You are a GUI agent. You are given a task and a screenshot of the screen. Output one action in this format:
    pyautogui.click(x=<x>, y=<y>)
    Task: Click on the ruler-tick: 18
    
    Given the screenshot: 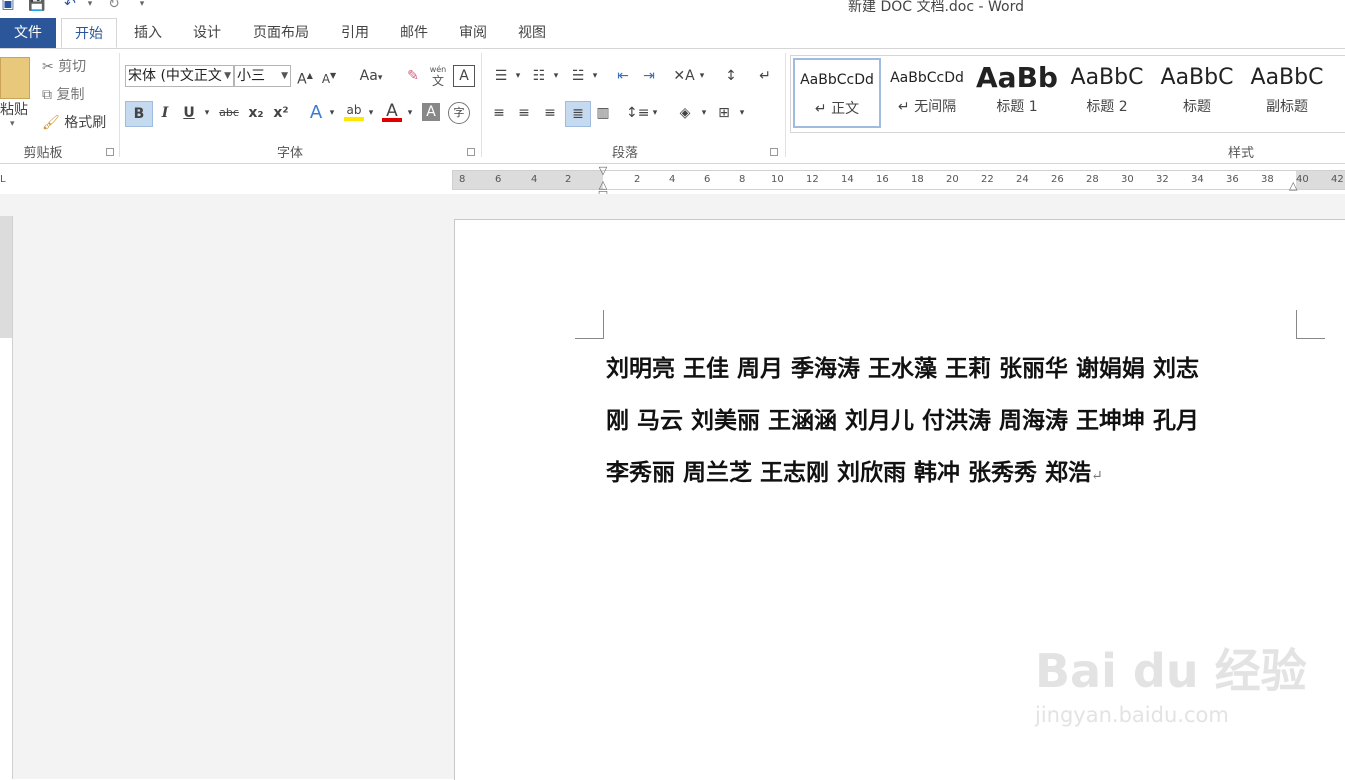 What is the action you would take?
    pyautogui.click(x=917, y=179)
    